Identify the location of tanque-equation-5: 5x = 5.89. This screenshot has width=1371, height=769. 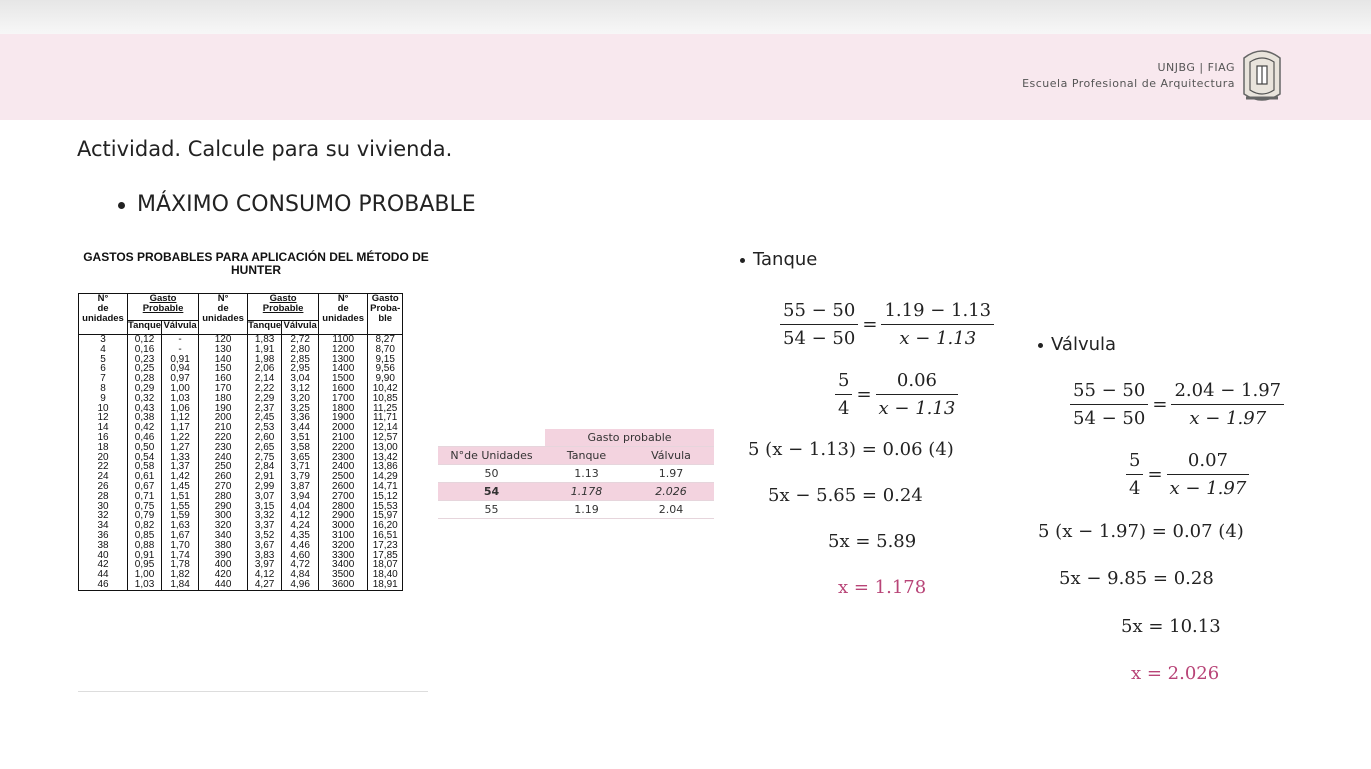
(872, 541).